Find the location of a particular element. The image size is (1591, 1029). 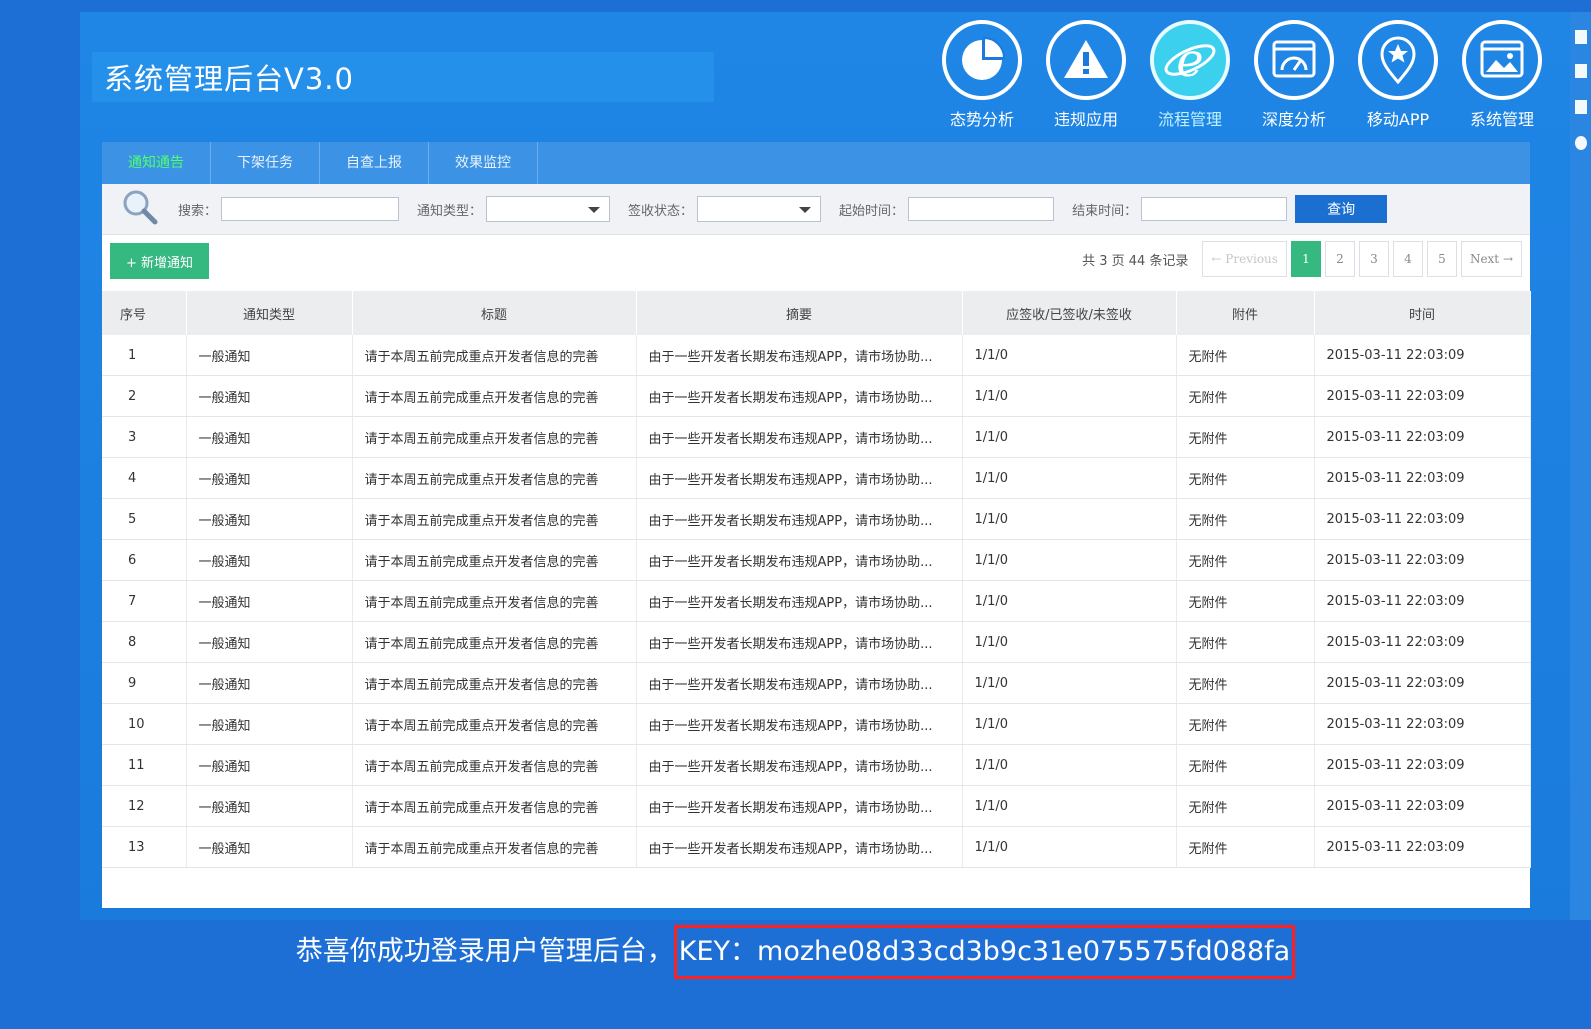

nav-item-situation-analysis: 态势分析 is located at coordinates (982, 75).